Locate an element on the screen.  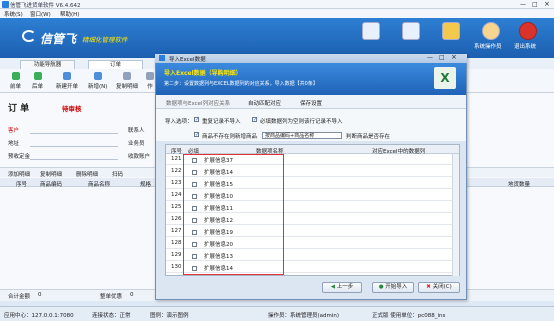
monitor-icon is located at coordinates (371, 31).